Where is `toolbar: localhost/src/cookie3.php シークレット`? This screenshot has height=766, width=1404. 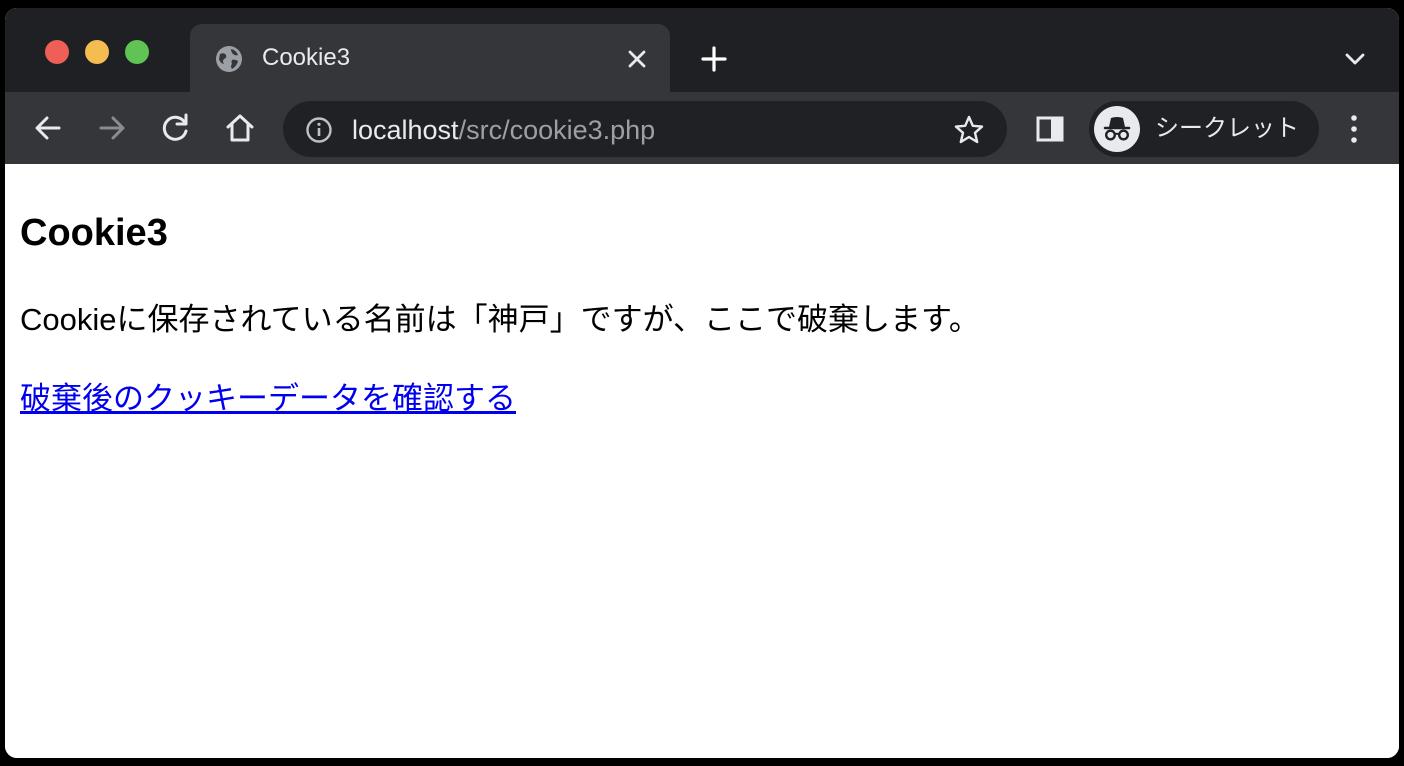 toolbar: localhost/src/cookie3.php シークレット is located at coordinates (702, 128).